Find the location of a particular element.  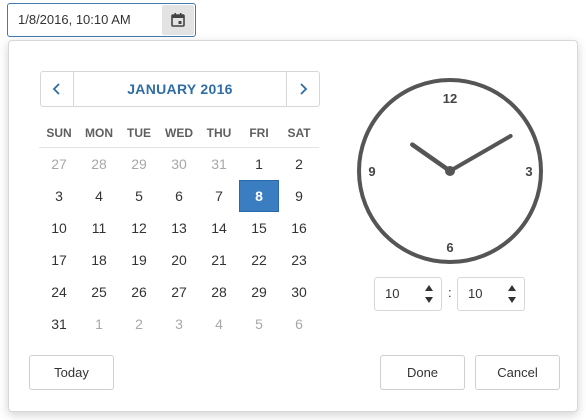

calendar-icon is located at coordinates (178, 20).